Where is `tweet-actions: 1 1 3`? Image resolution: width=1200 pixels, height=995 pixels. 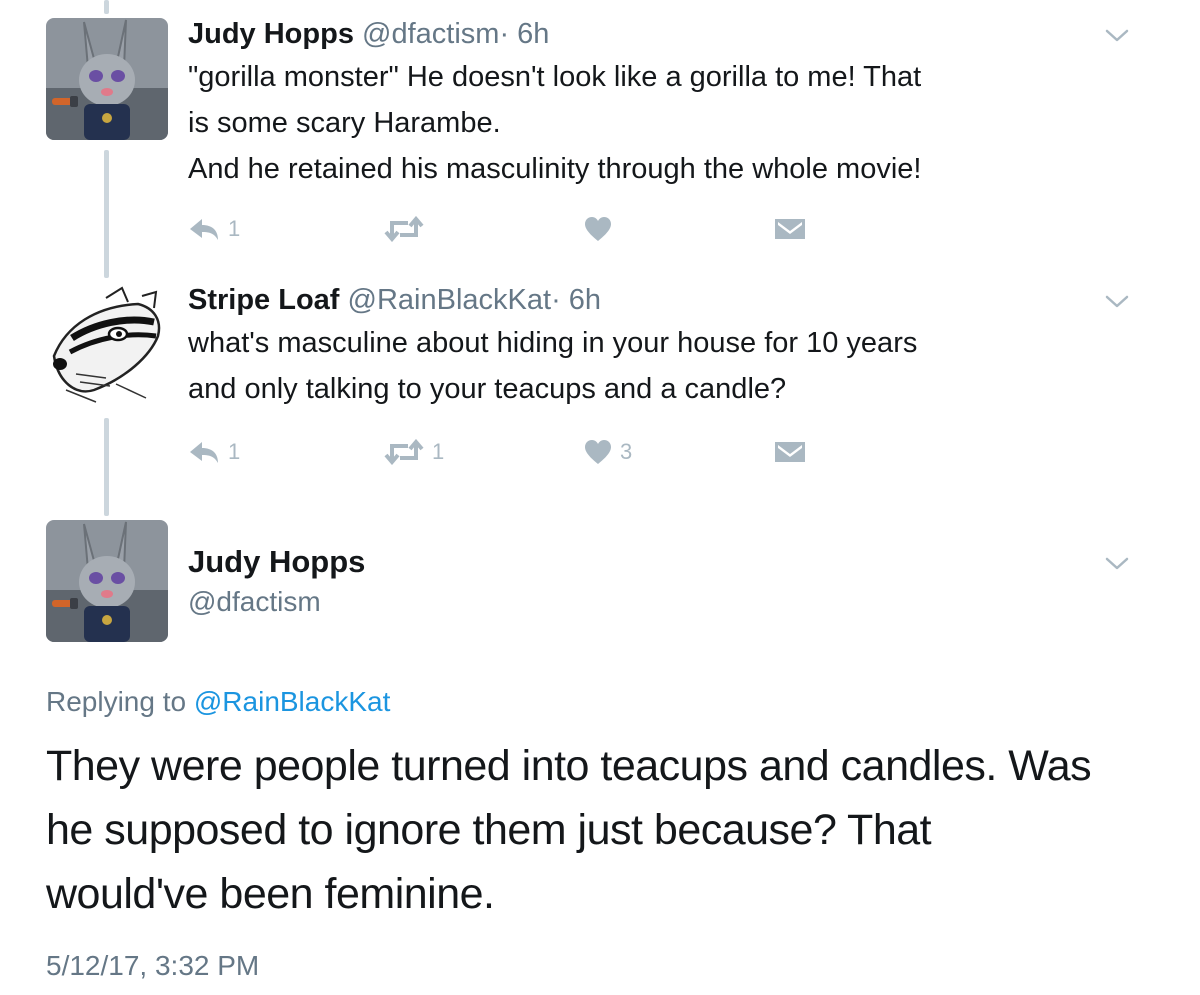
tweet-actions: 1 1 3 is located at coordinates (508, 454).